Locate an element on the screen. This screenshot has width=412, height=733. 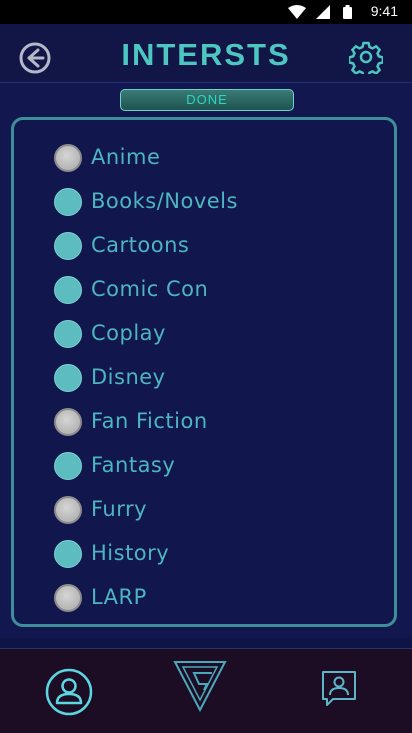
bottom-nav is located at coordinates (206, 690).